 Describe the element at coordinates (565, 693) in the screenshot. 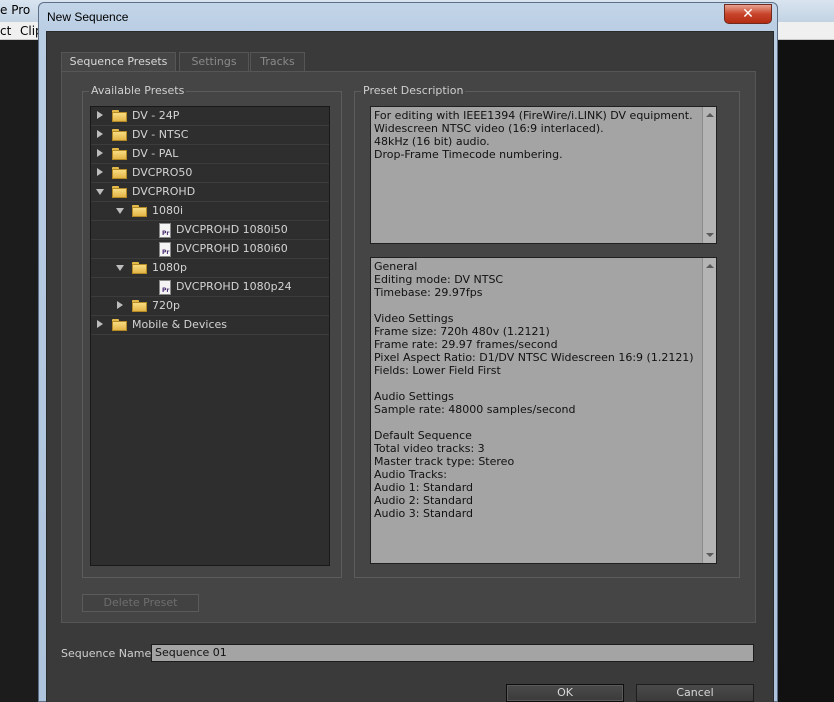

I see `ok-button: OK` at that location.